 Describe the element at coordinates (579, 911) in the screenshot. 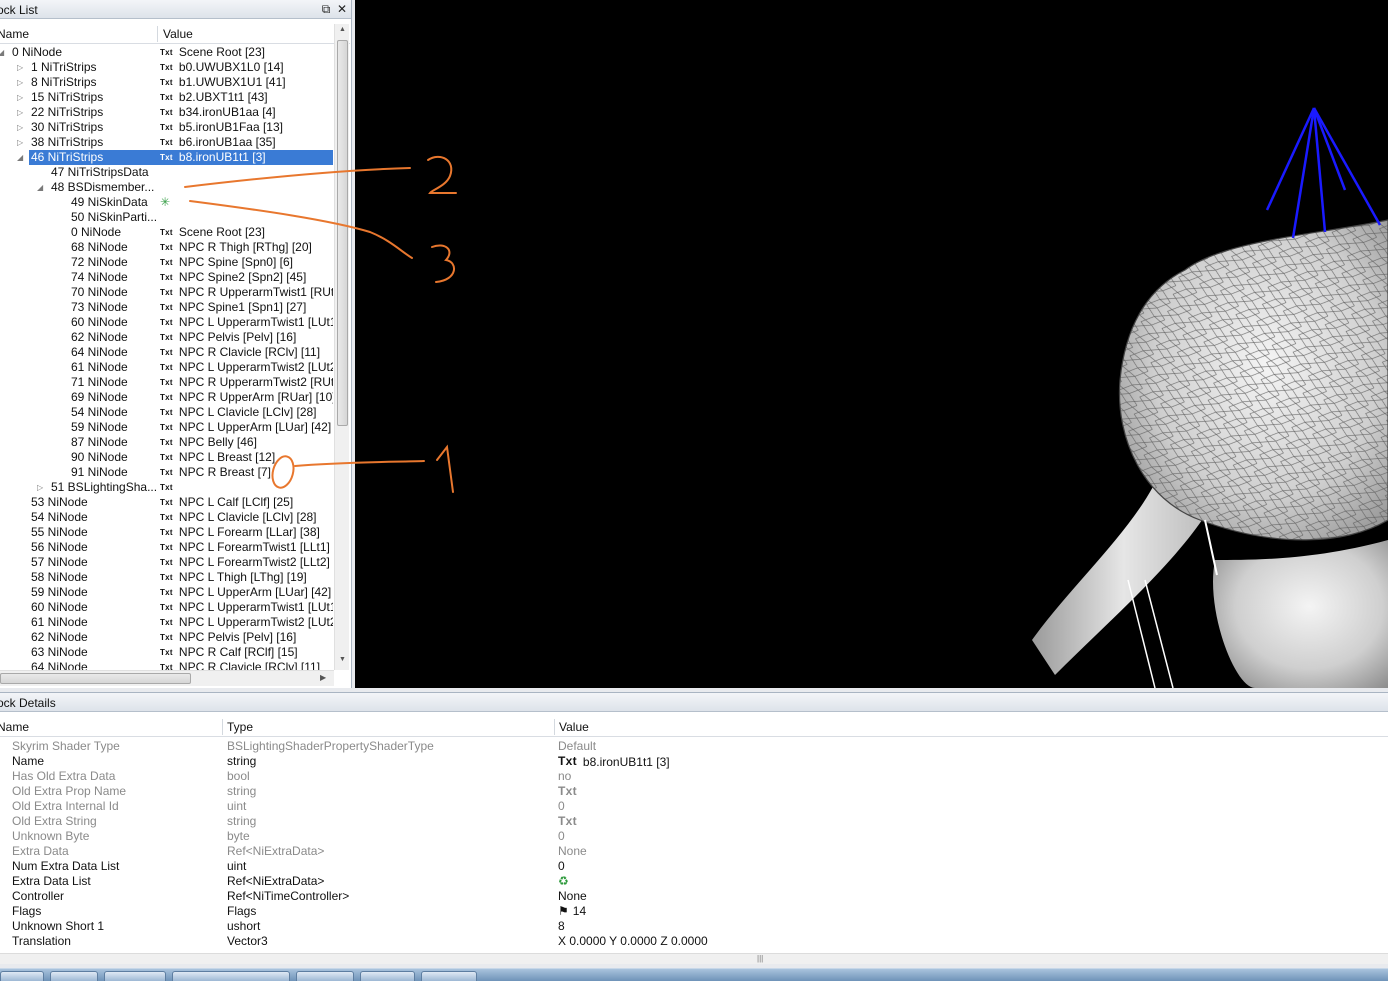

I see `details-row-value-text: 14` at that location.